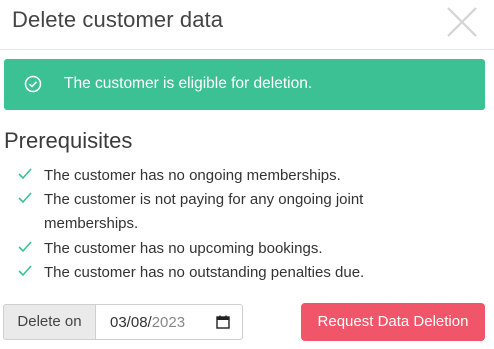 The height and width of the screenshot is (349, 494). I want to click on calendar-icon, so click(223, 322).